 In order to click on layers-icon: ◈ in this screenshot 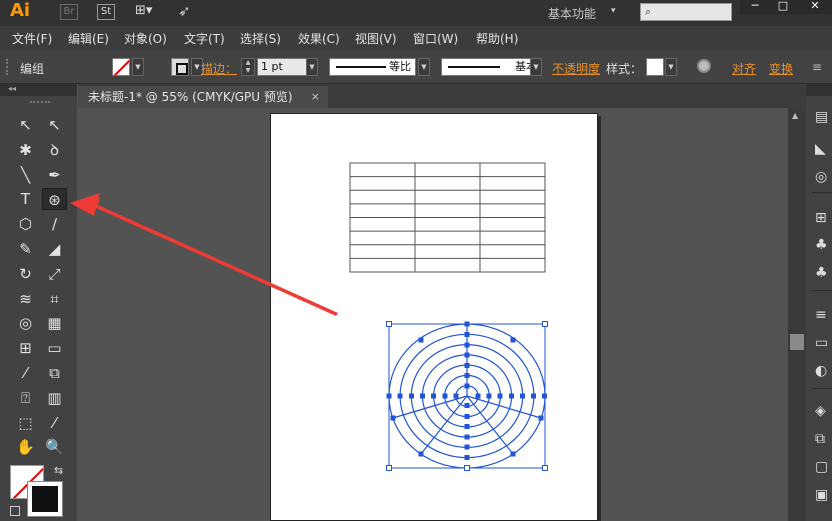, I will do `click(823, 411)`.